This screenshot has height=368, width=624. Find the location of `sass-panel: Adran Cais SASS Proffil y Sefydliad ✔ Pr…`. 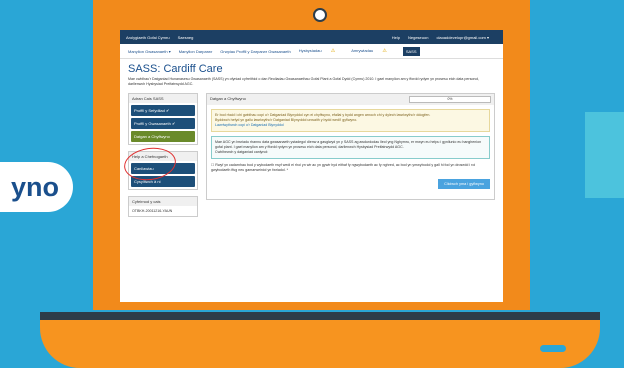

sass-panel: Adran Cais SASS Proffil y Sefydliad ✔ Pr… is located at coordinates (163, 119).